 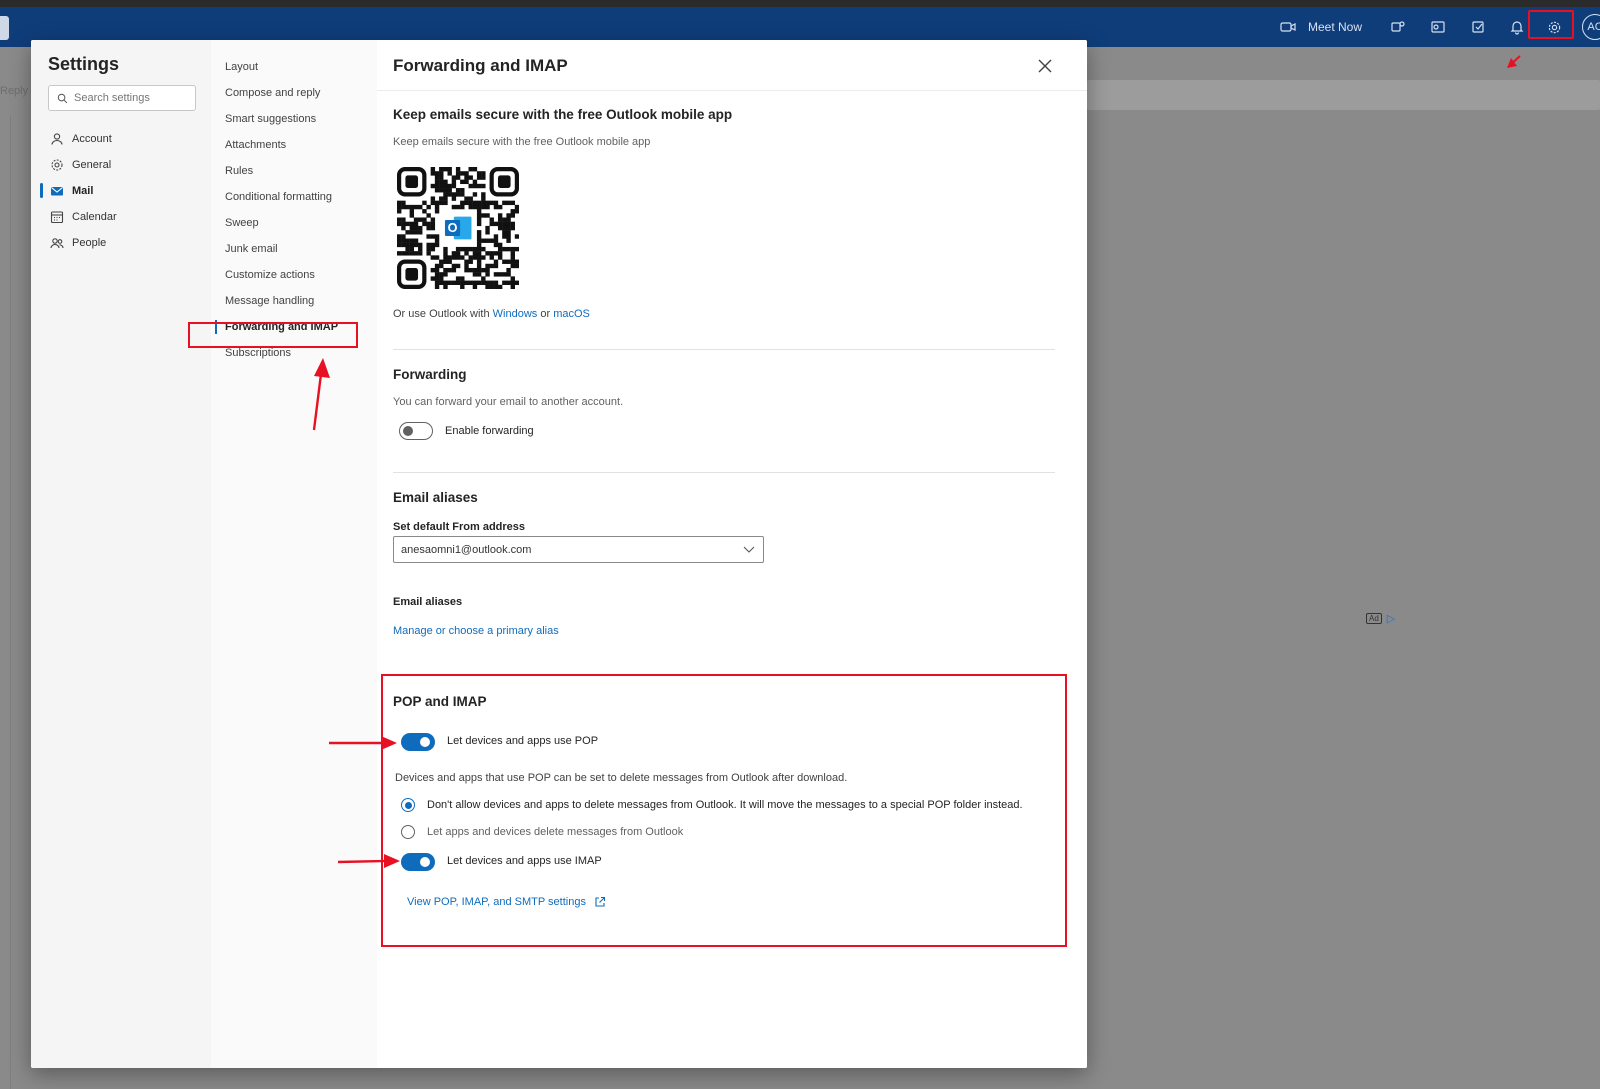 I want to click on section-message-handling: Message handling, so click(x=294, y=301).